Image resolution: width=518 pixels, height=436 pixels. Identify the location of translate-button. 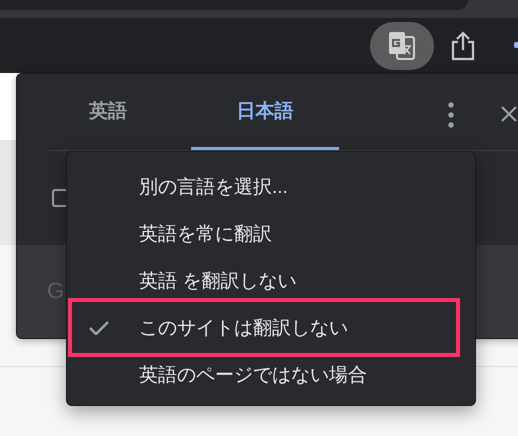
(402, 46).